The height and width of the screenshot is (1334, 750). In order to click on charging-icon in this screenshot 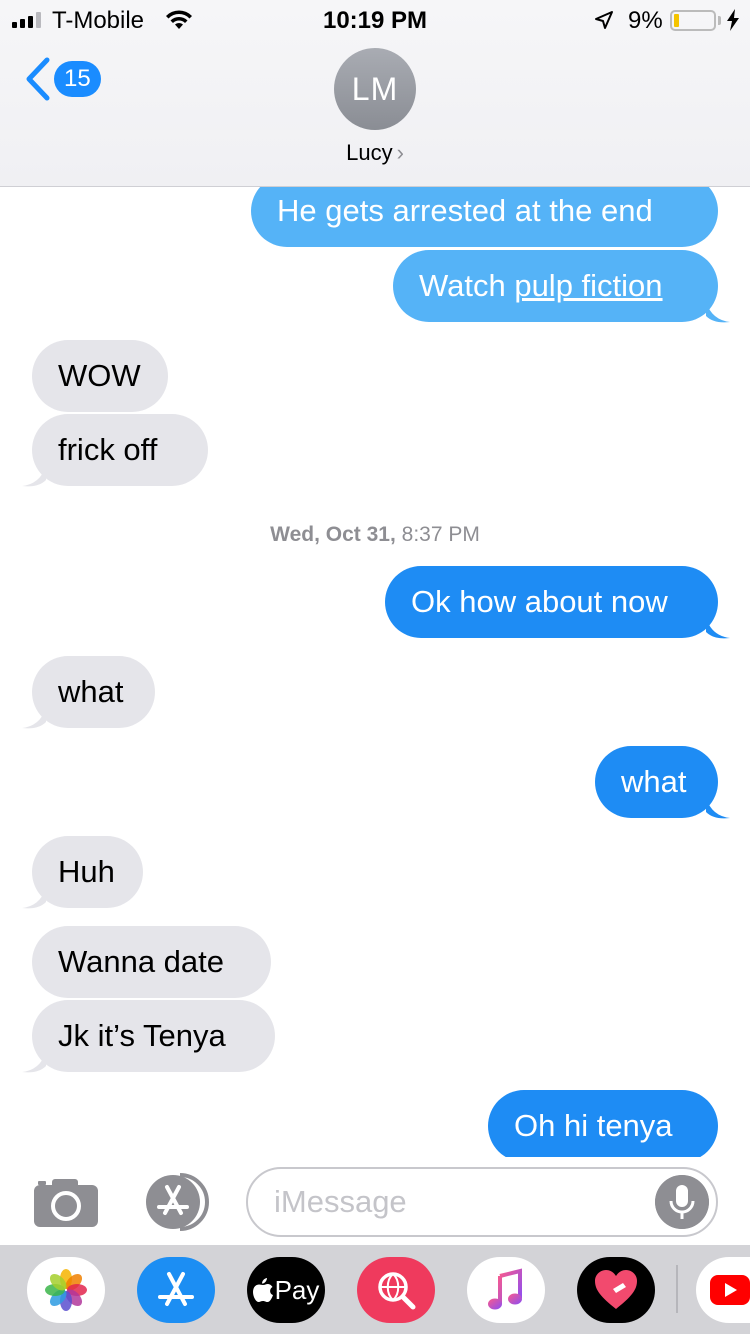, I will do `click(733, 20)`.